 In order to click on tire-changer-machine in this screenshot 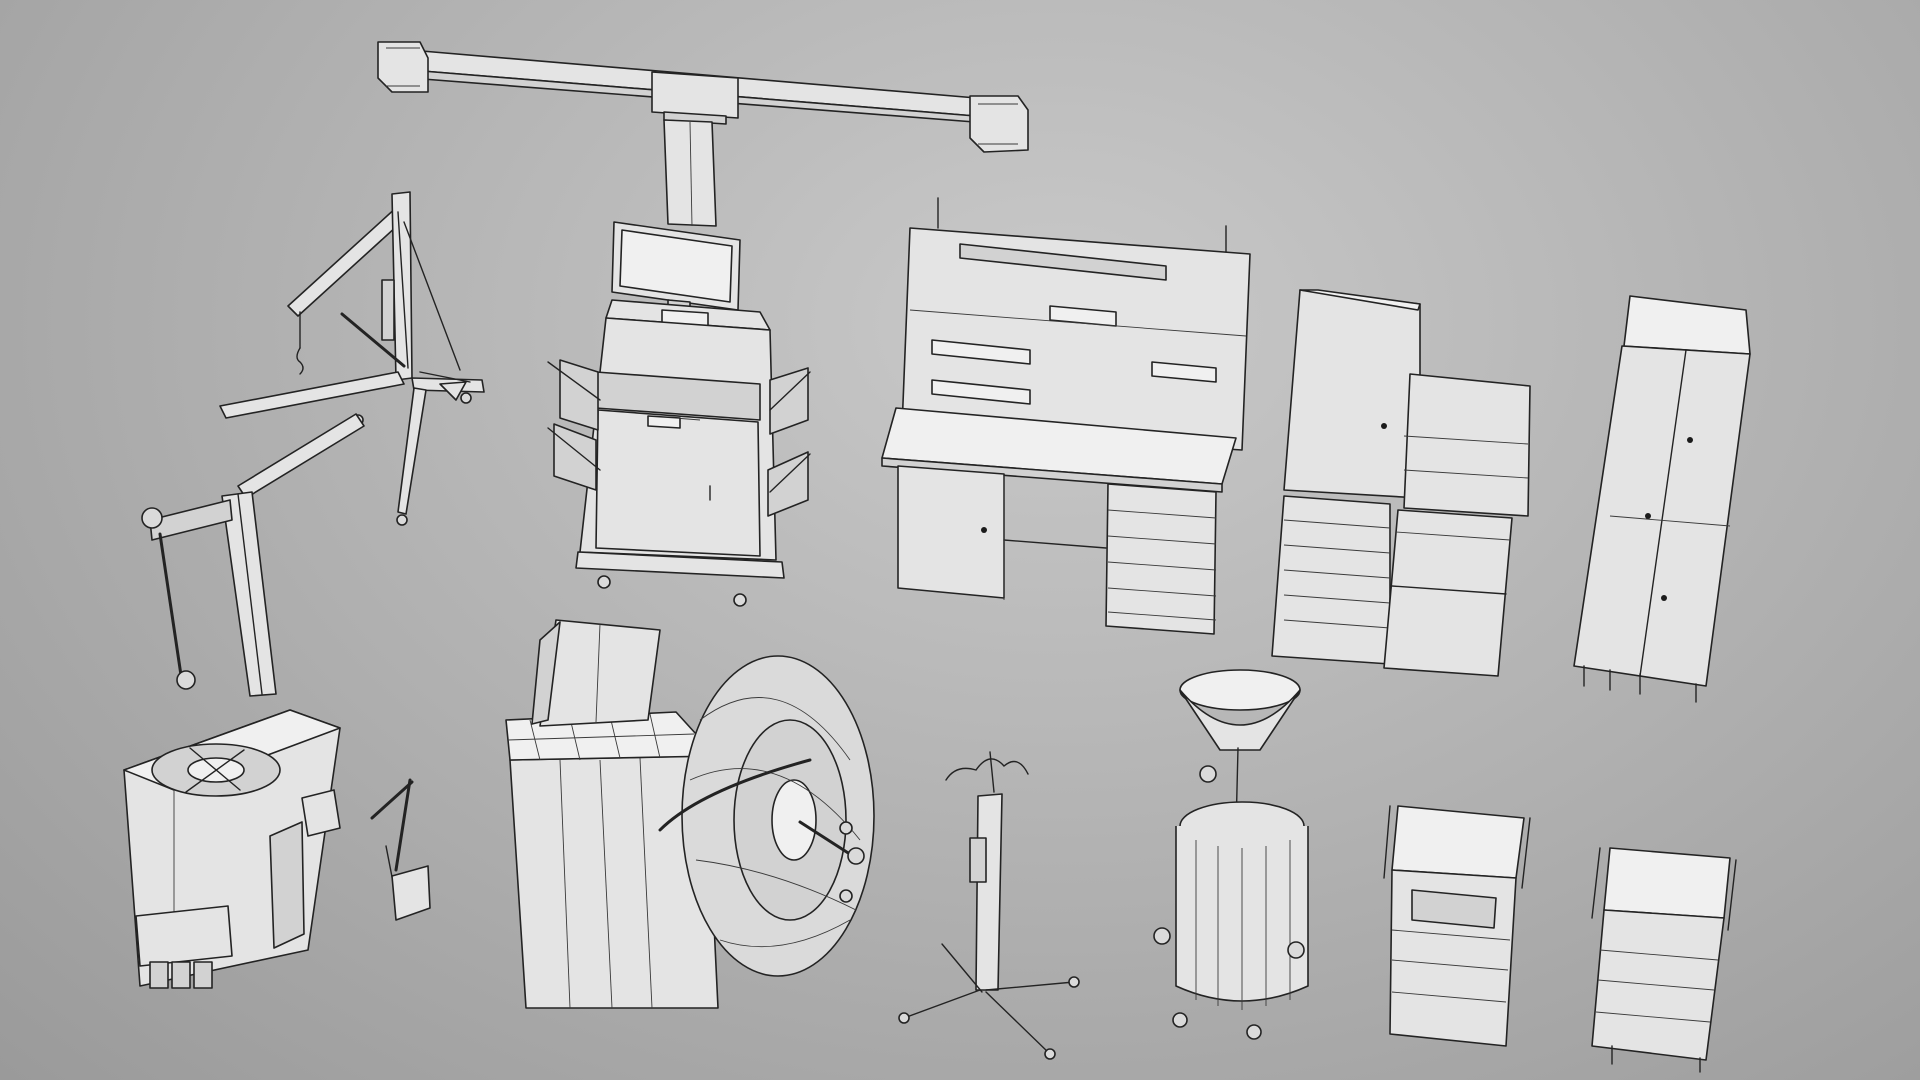, I will do `click(277, 701)`.